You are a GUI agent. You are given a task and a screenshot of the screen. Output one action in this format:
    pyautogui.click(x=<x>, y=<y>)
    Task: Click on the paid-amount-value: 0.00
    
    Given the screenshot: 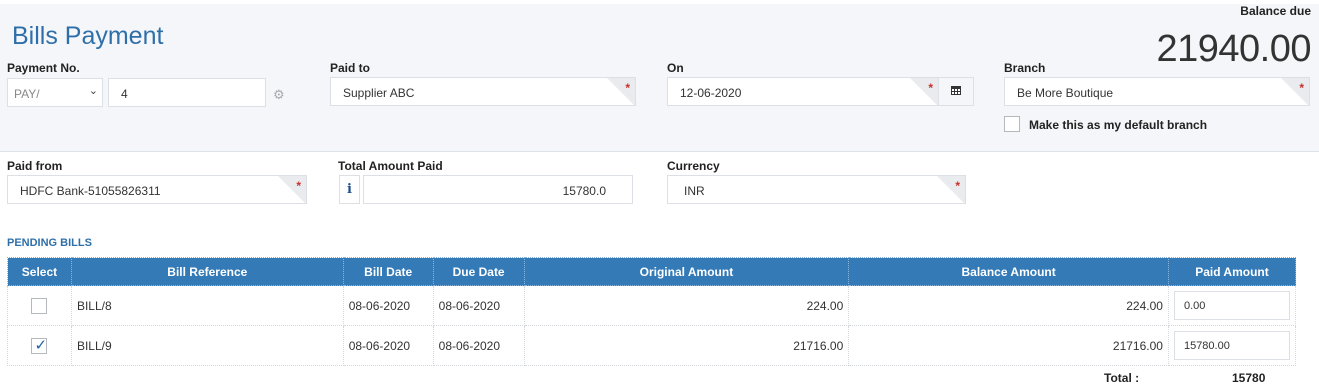 What is the action you would take?
    pyautogui.click(x=1194, y=306)
    